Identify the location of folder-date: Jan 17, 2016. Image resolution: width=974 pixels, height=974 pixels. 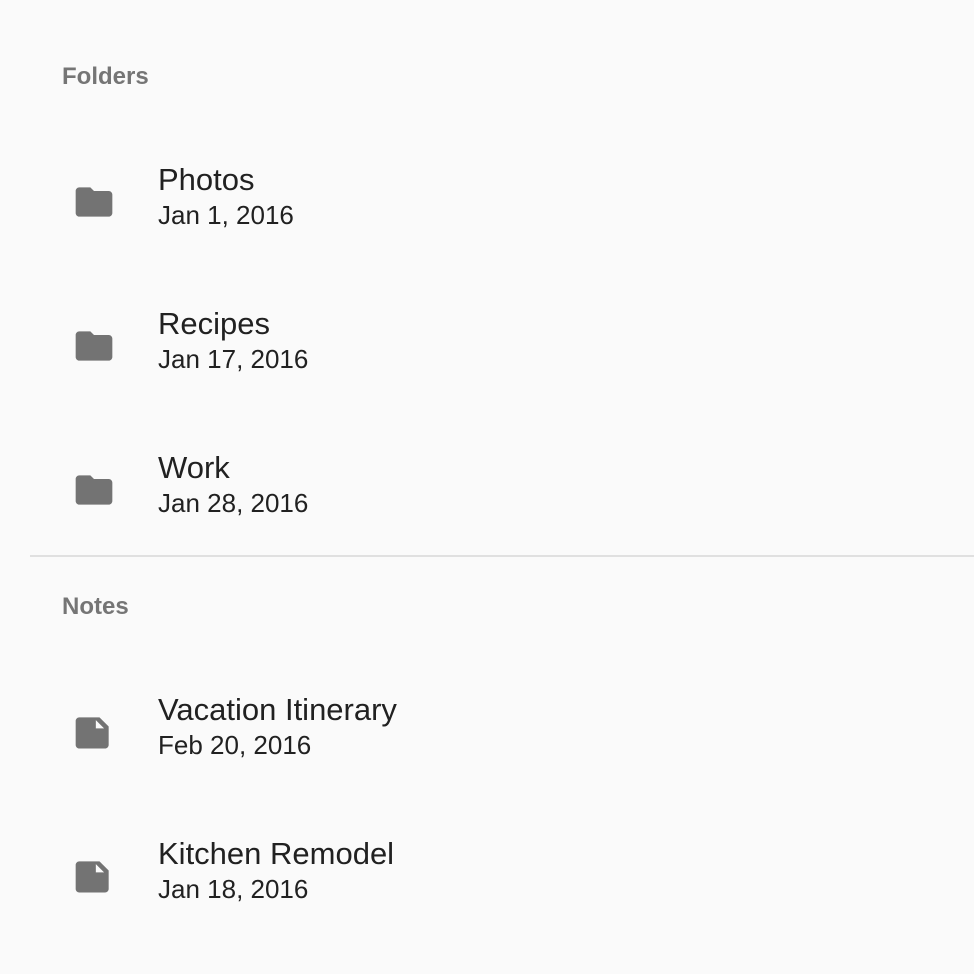
(233, 359).